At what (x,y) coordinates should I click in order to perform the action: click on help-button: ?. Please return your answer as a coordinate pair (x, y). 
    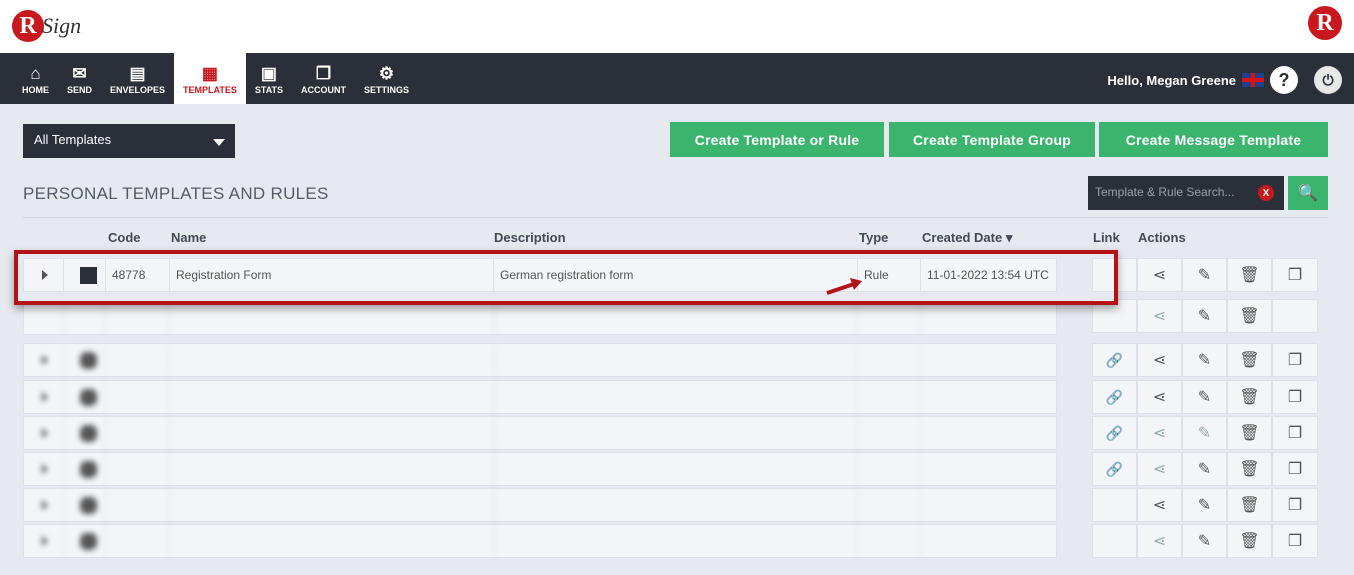
    Looking at the image, I should click on (1284, 80).